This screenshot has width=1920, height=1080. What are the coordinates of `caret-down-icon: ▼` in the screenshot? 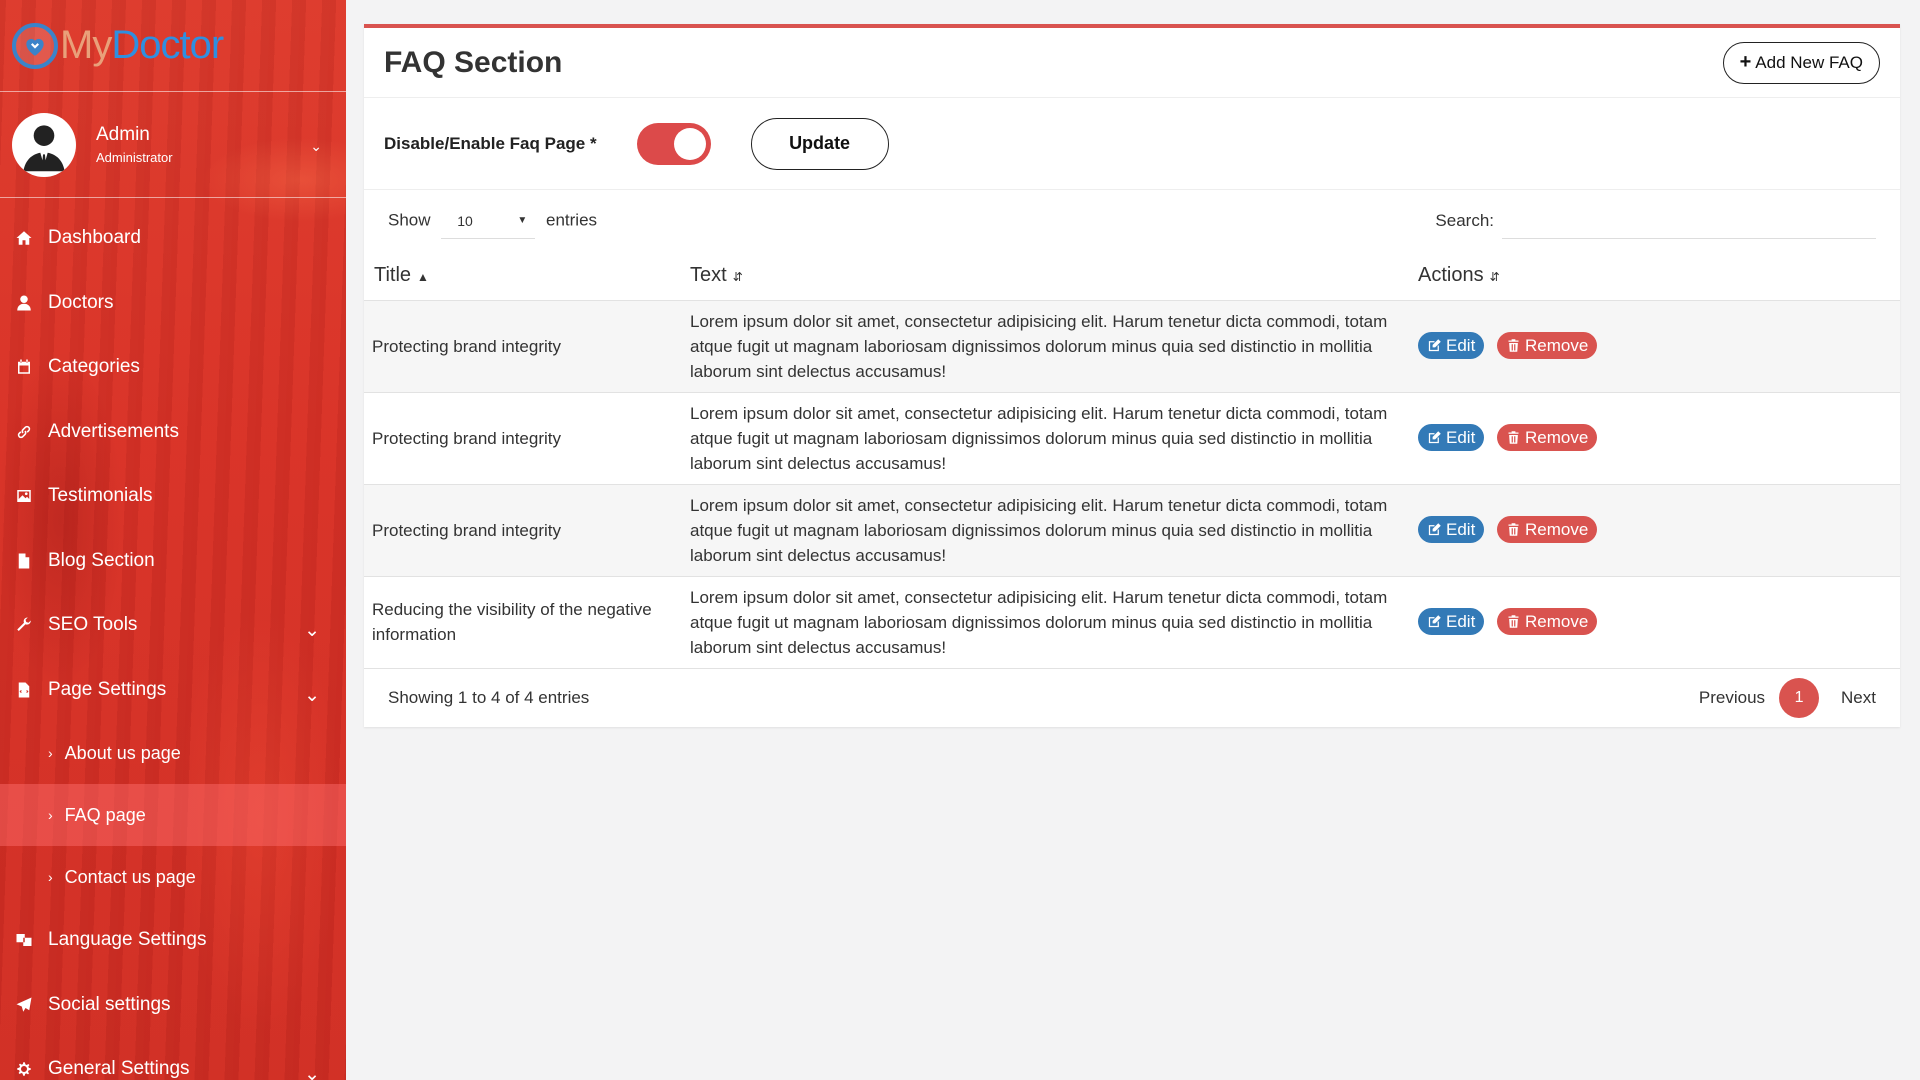 It's located at (522, 220).